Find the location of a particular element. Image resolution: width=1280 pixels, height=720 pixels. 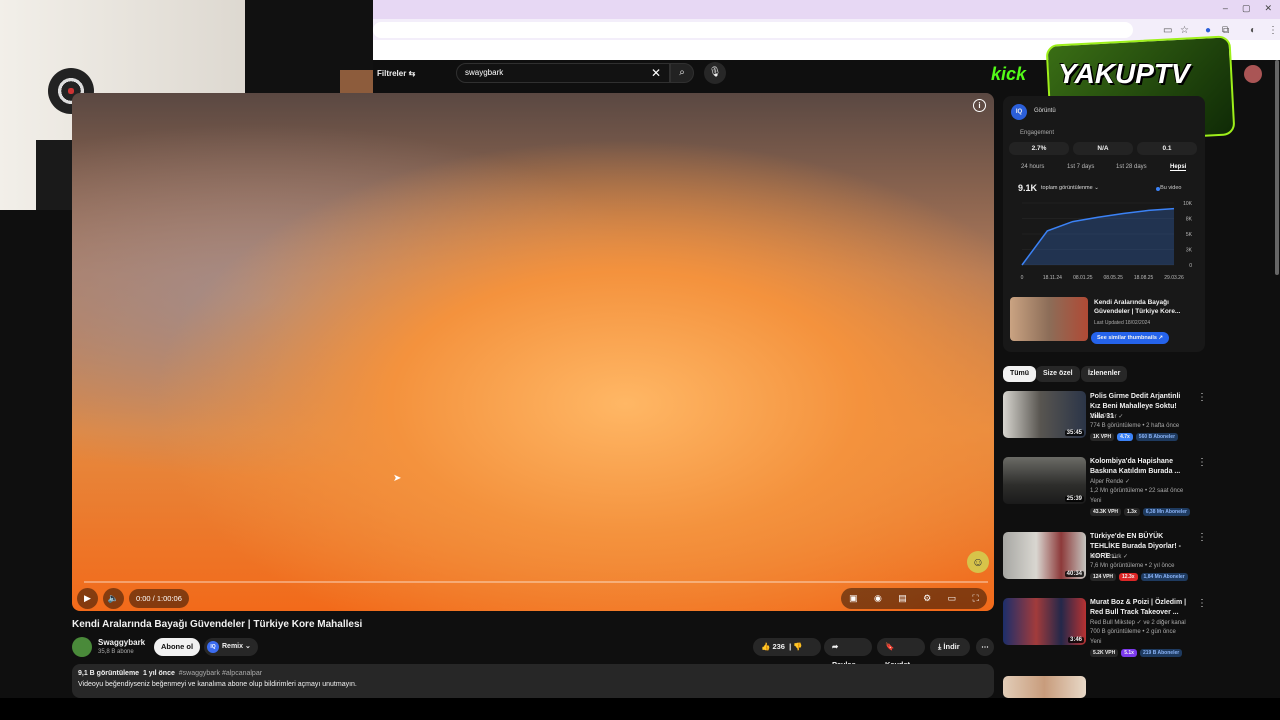

search-input-value: swaygbark is located at coordinates (484, 72).